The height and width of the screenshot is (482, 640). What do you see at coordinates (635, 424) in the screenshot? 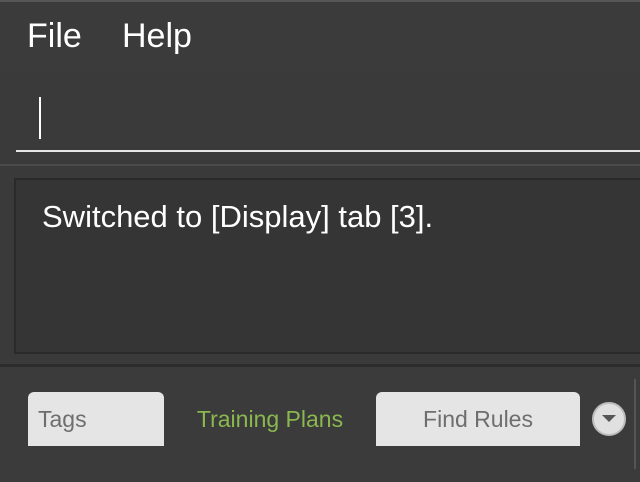
I see `tab-bar-edge` at bounding box center [635, 424].